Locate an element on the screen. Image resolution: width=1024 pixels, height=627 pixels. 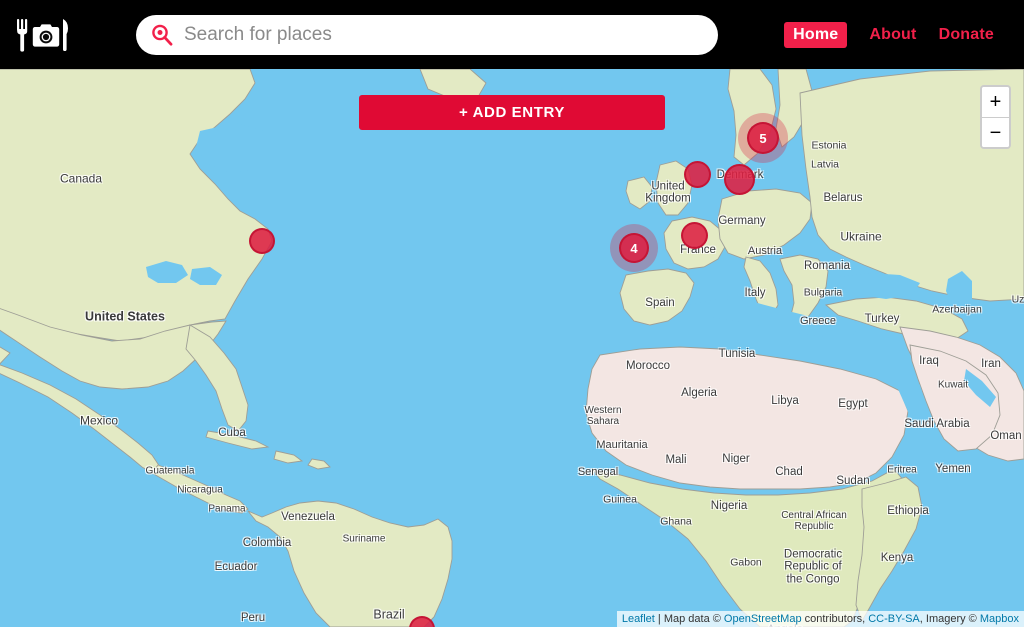
marker-dot: 4 is located at coordinates (634, 248).